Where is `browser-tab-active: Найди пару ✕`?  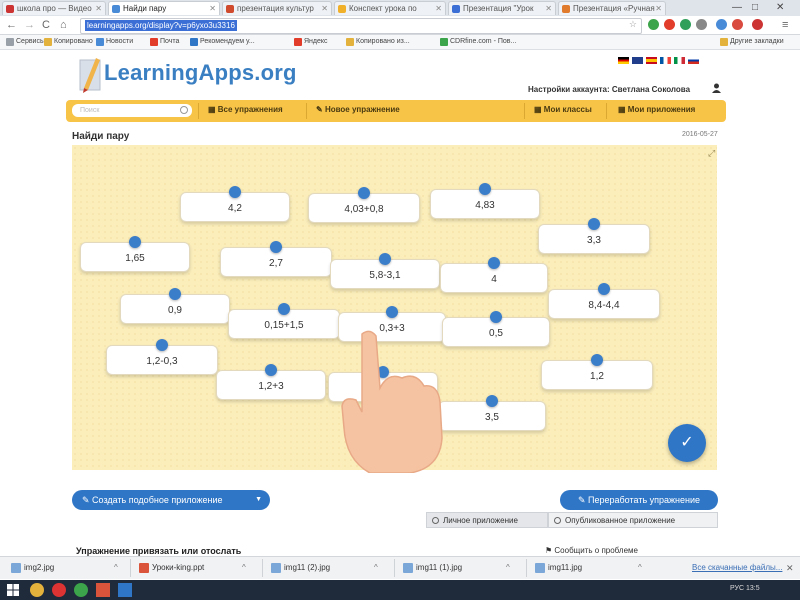
browser-tab-active: Найди пару ✕ is located at coordinates (164, 8).